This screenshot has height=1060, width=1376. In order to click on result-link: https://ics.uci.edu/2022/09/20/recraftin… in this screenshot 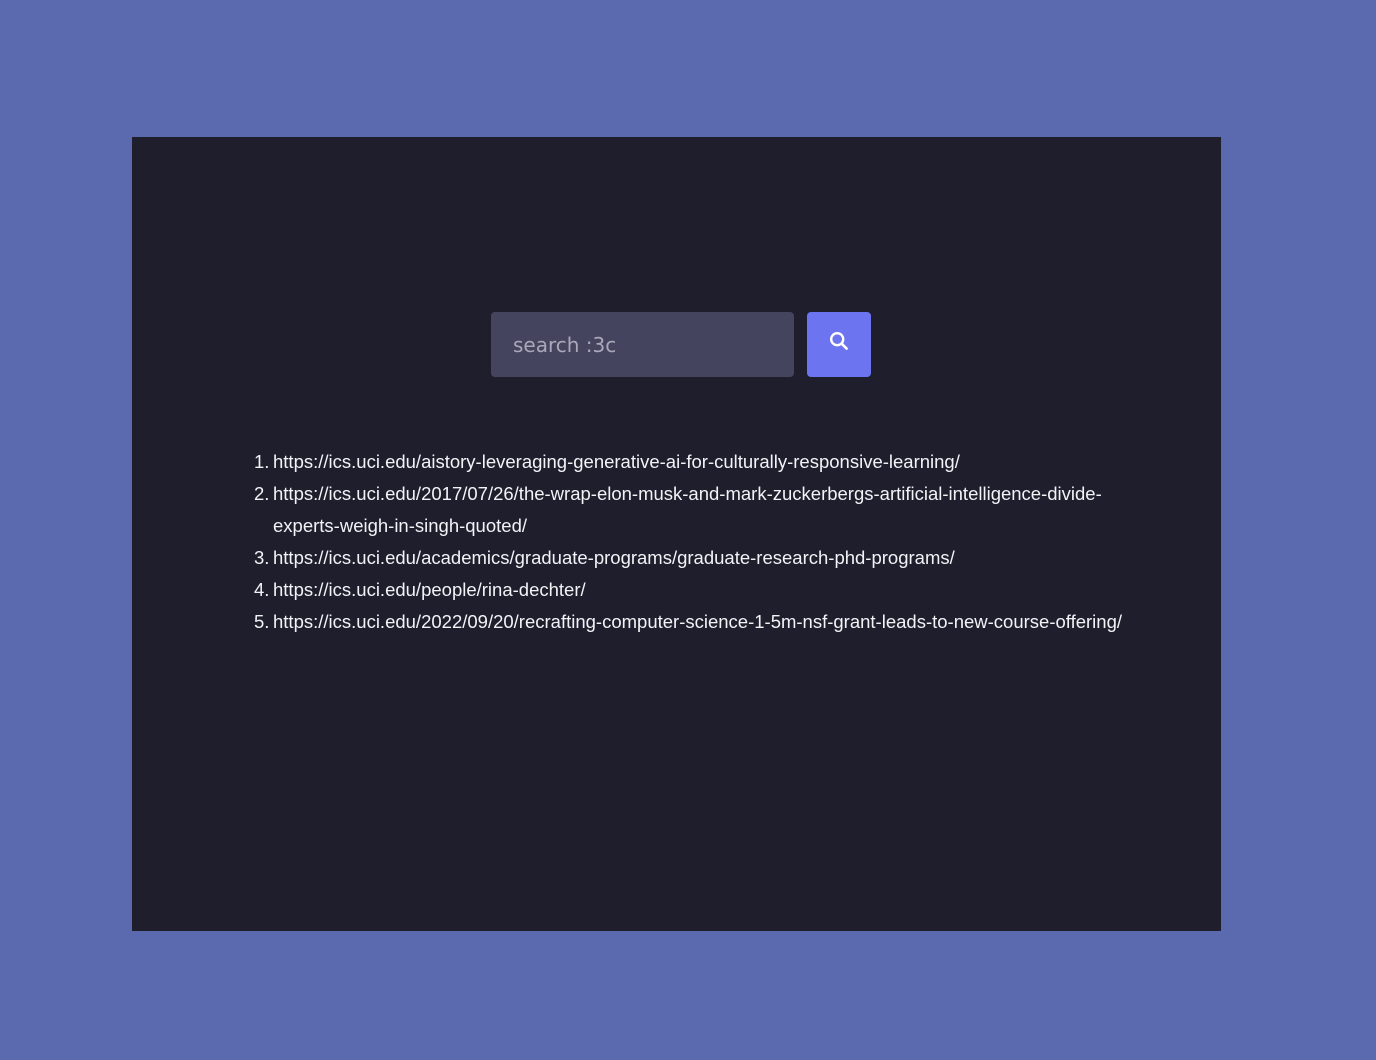, I will do `click(697, 621)`.